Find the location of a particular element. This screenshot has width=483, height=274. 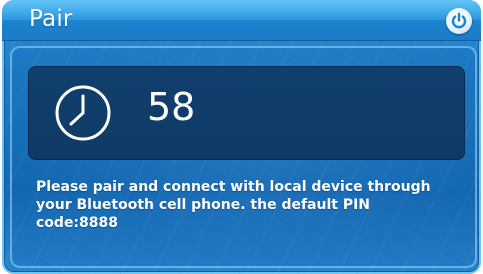

close-button is located at coordinates (459, 21).